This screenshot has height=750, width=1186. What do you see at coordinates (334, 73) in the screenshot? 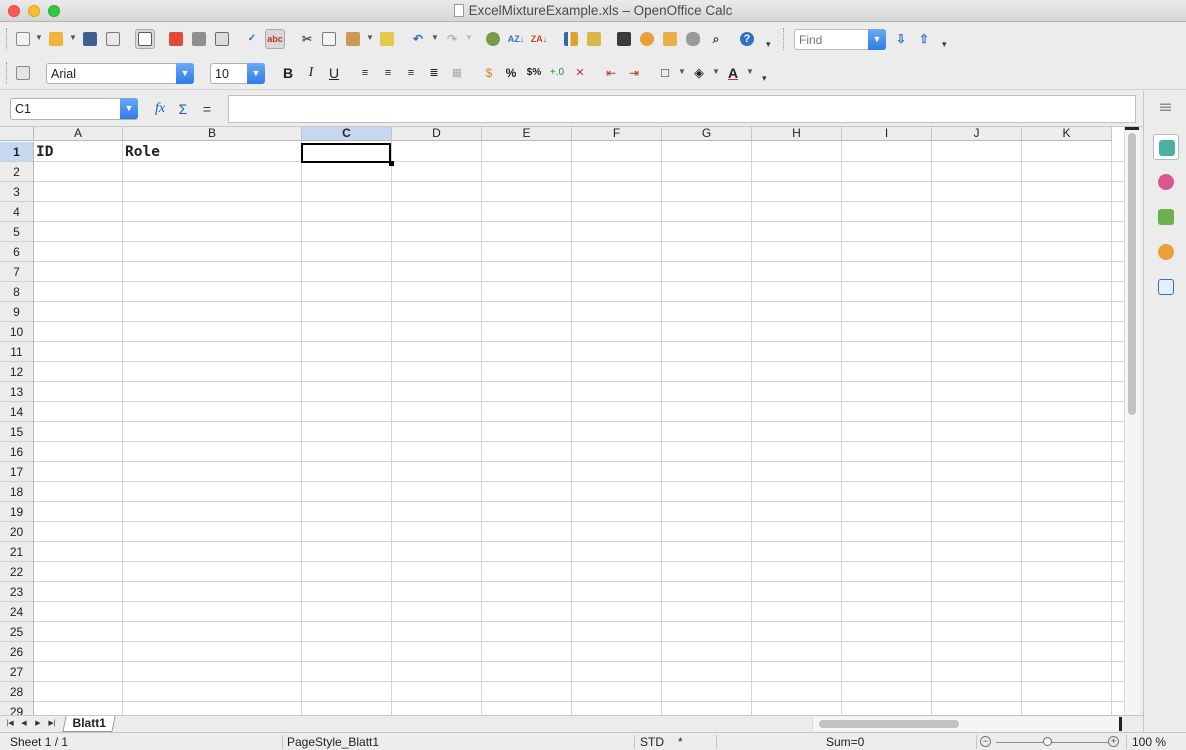
I see `underline-button: U` at bounding box center [334, 73].